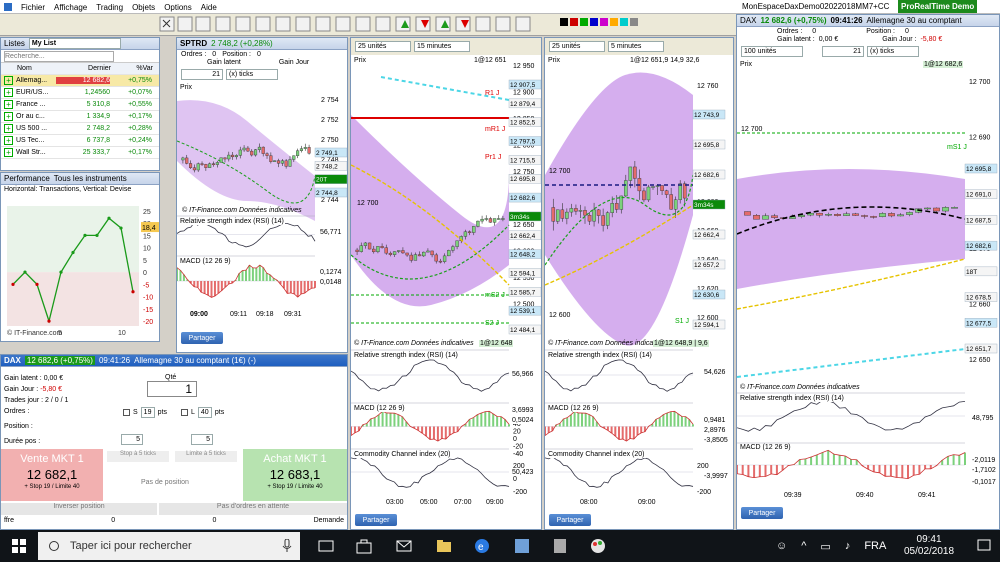 Image resolution: width=1000 pixels, height=562 pixels. What do you see at coordinates (376, 520) in the screenshot?
I see `chart1-share-button: Partager` at bounding box center [376, 520].